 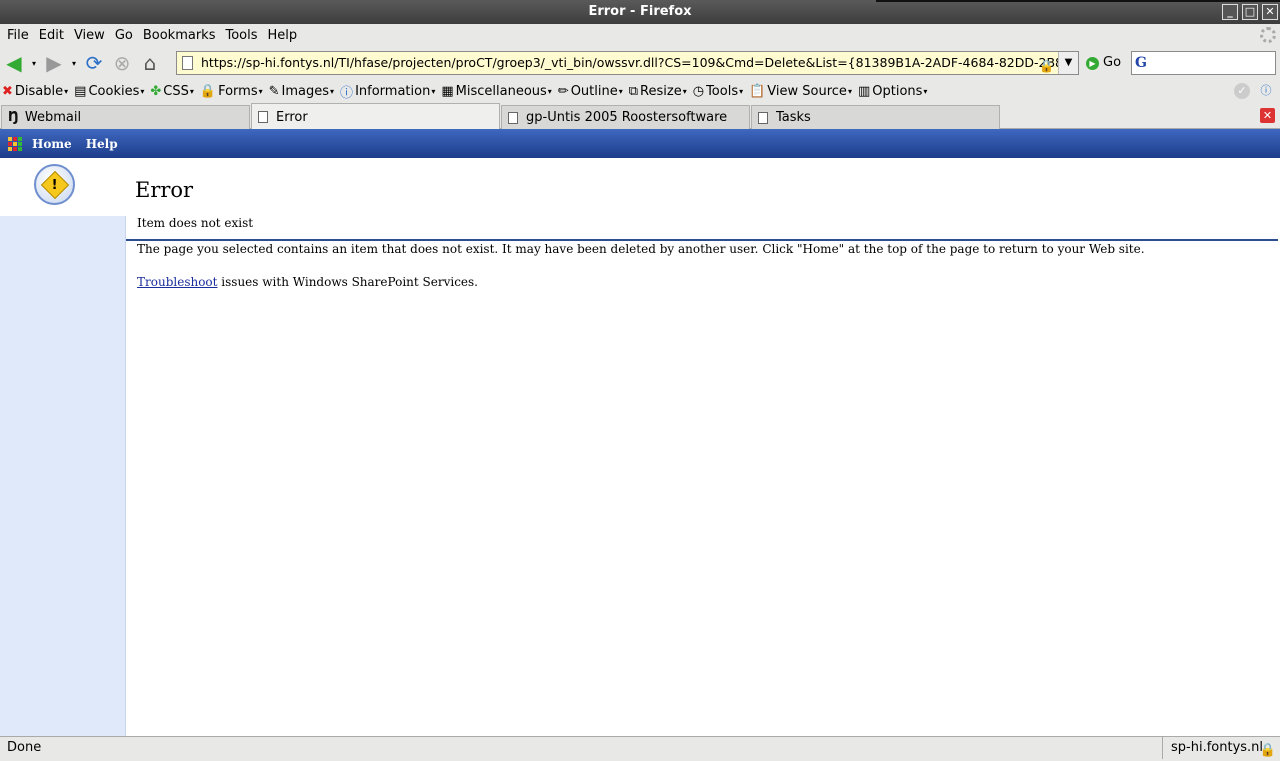 What do you see at coordinates (241, 35) in the screenshot?
I see `menu-tools: Tools` at bounding box center [241, 35].